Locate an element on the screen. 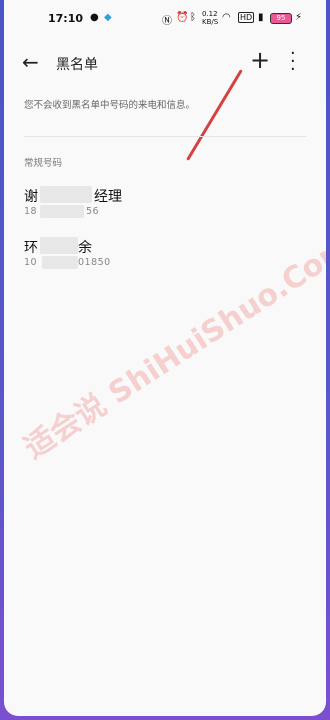 The height and width of the screenshot is (720, 330). contact-name-suffix: 经理 is located at coordinates (108, 197).